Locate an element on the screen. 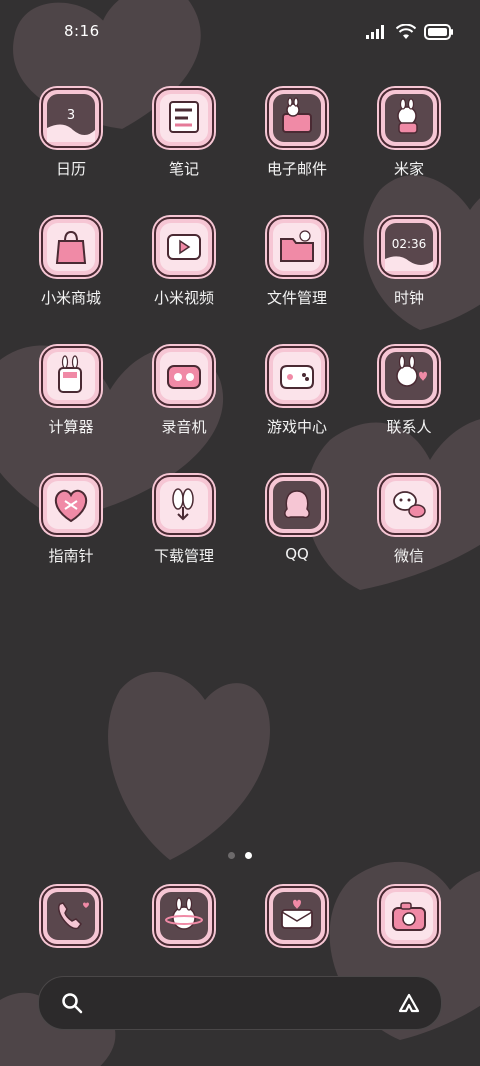 The width and height of the screenshot is (480, 1066). app-video: 小米视频 is located at coordinates (184, 262).